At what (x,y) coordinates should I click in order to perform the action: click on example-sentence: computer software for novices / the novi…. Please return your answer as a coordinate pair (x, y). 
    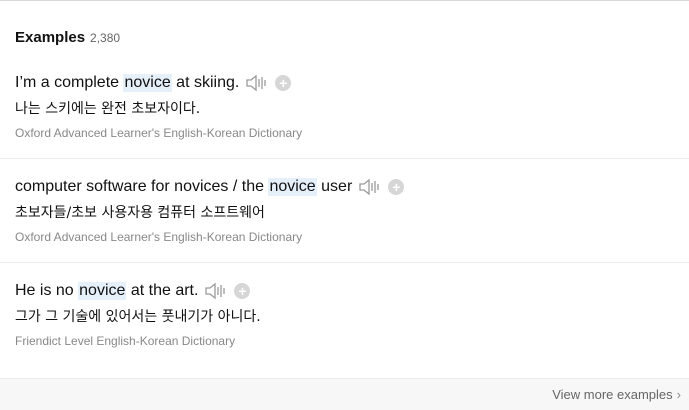
    Looking at the image, I should click on (352, 187).